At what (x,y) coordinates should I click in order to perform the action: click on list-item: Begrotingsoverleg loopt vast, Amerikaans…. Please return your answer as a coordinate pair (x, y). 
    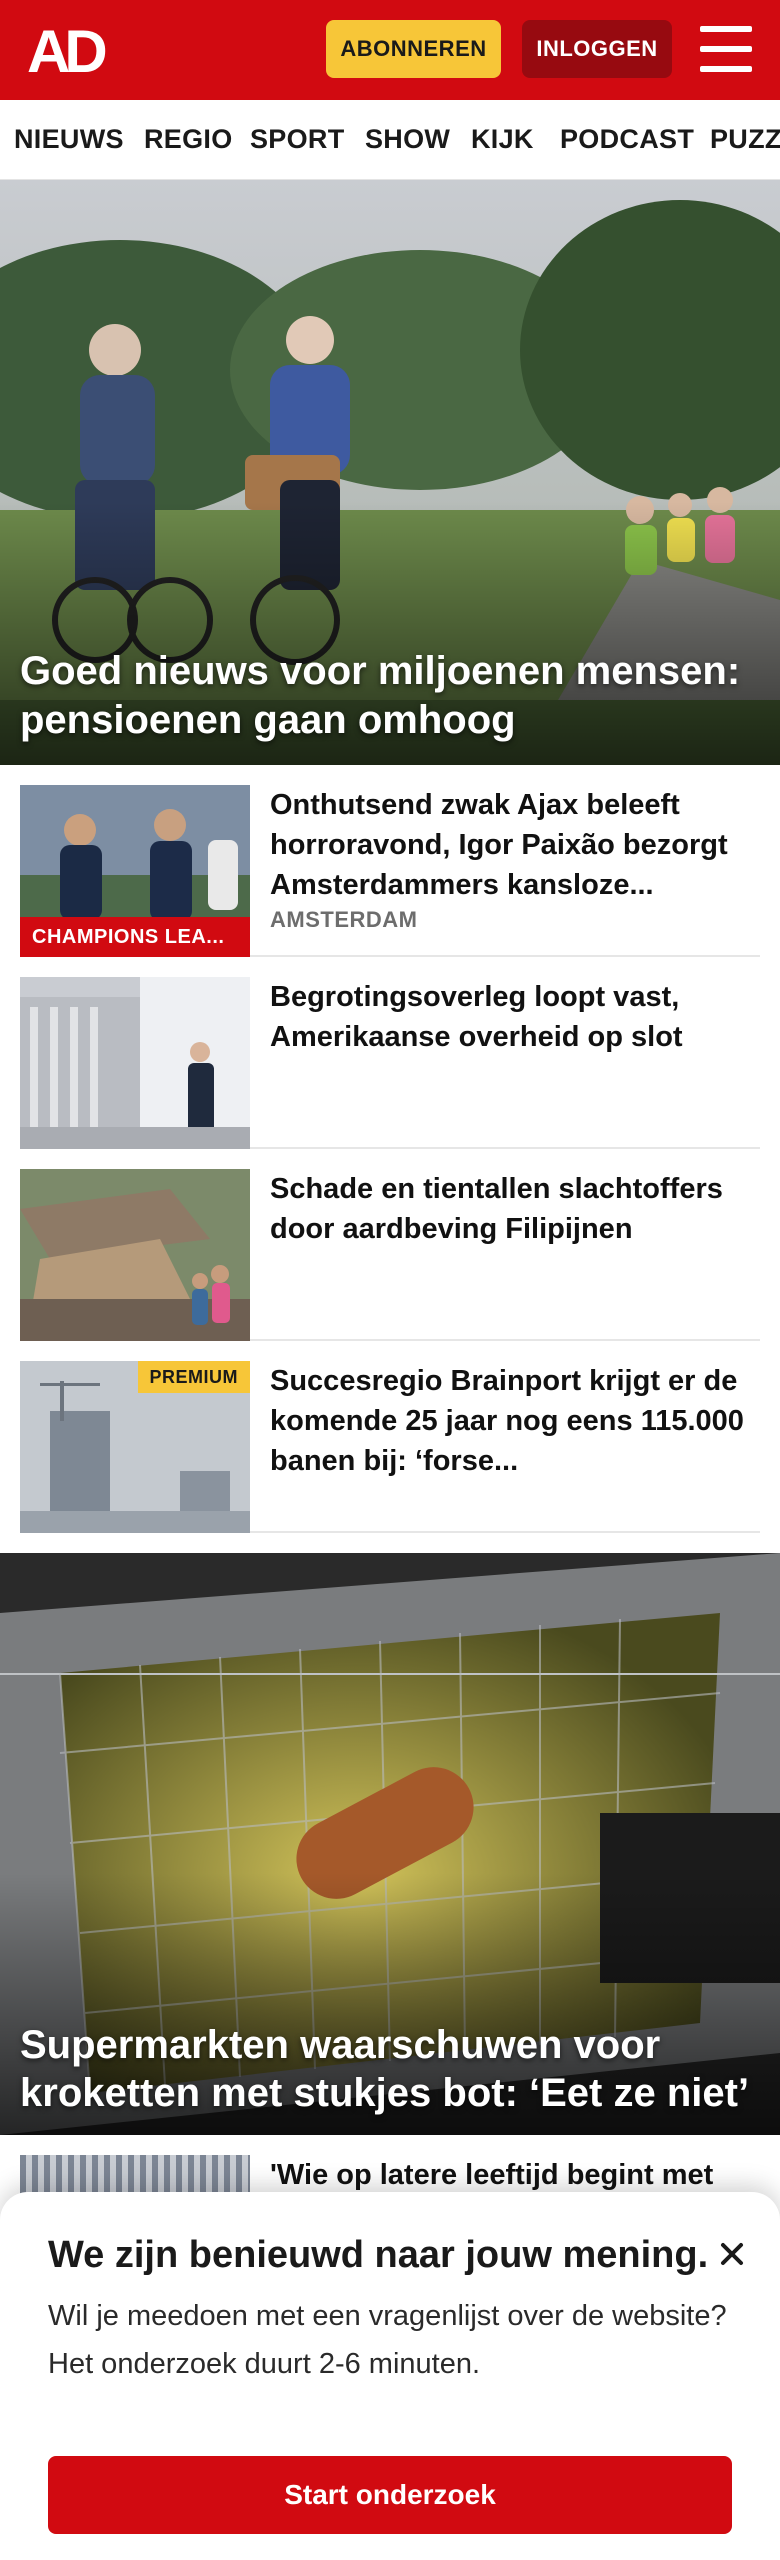
    Looking at the image, I should click on (390, 1053).